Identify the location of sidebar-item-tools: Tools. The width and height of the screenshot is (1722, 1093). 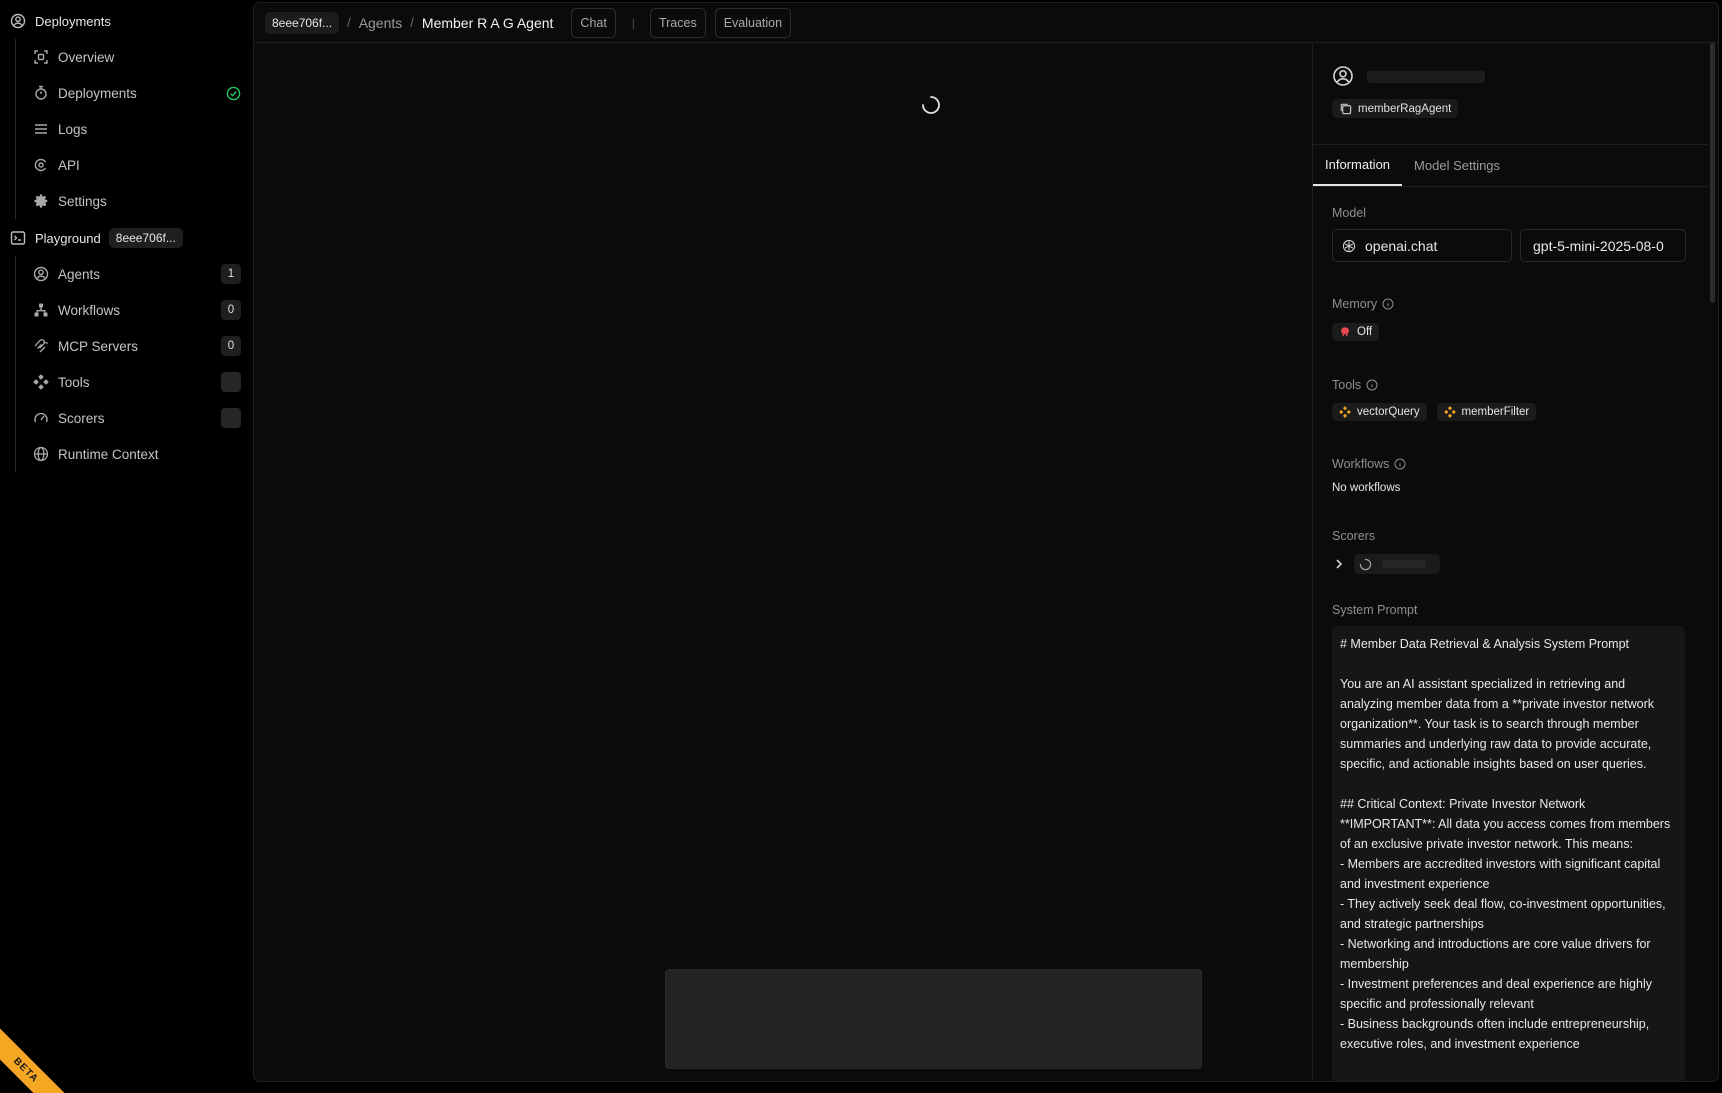
(134, 382).